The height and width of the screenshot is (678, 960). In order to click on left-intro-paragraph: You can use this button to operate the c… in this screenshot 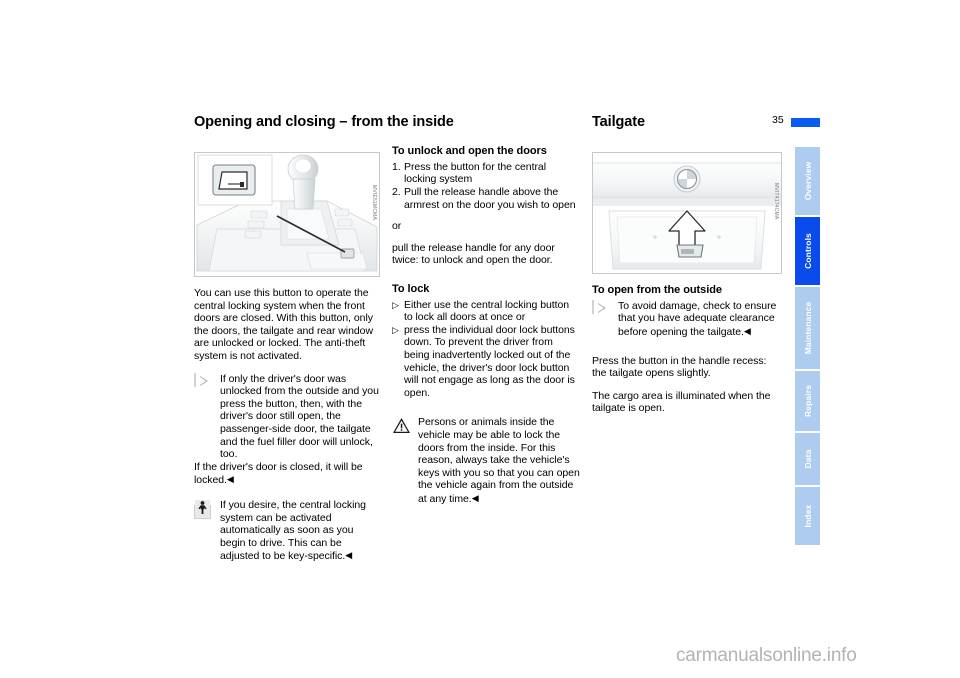, I will do `click(283, 324)`.